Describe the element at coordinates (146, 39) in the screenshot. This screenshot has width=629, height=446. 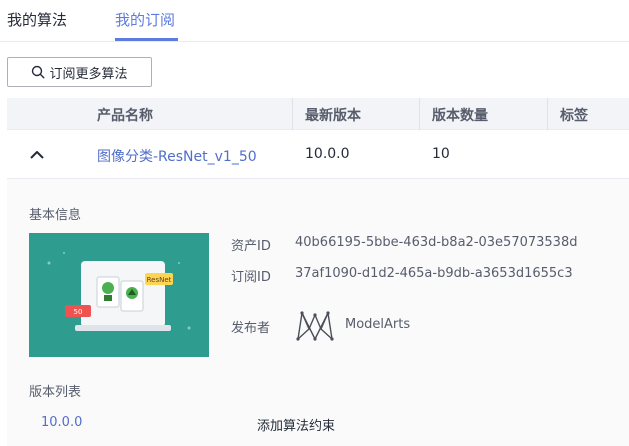
I see `active-tab-indicator` at that location.